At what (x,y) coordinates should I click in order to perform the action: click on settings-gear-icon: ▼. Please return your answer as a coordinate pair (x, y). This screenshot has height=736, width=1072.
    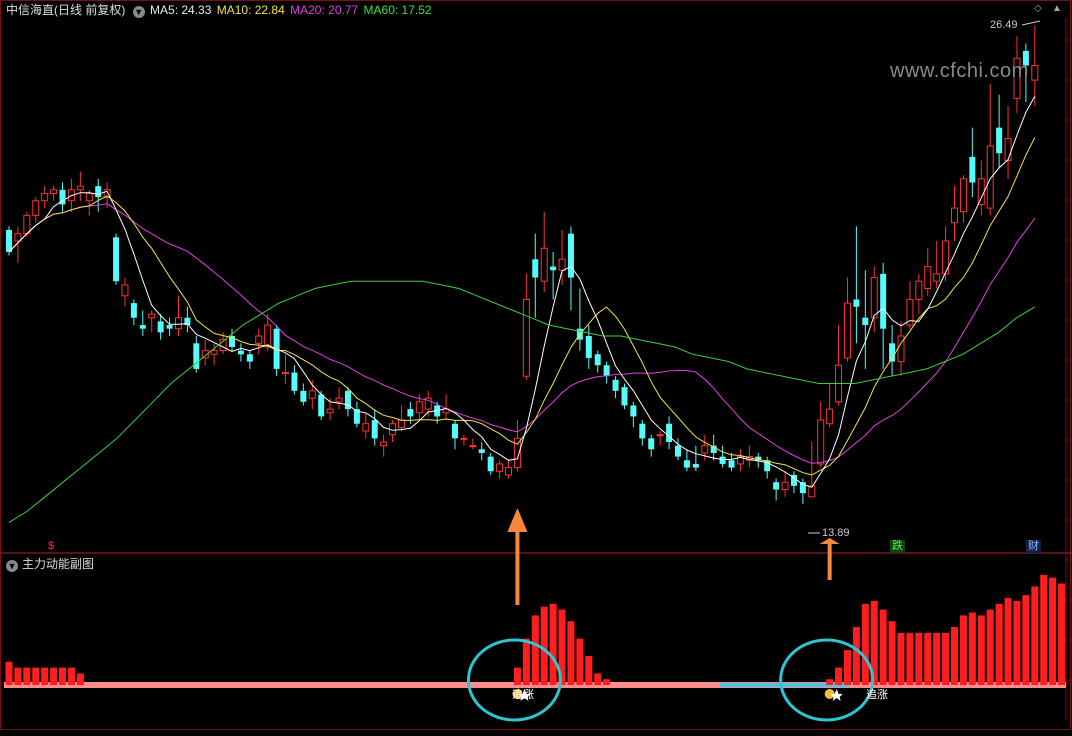
    Looking at the image, I should click on (138, 12).